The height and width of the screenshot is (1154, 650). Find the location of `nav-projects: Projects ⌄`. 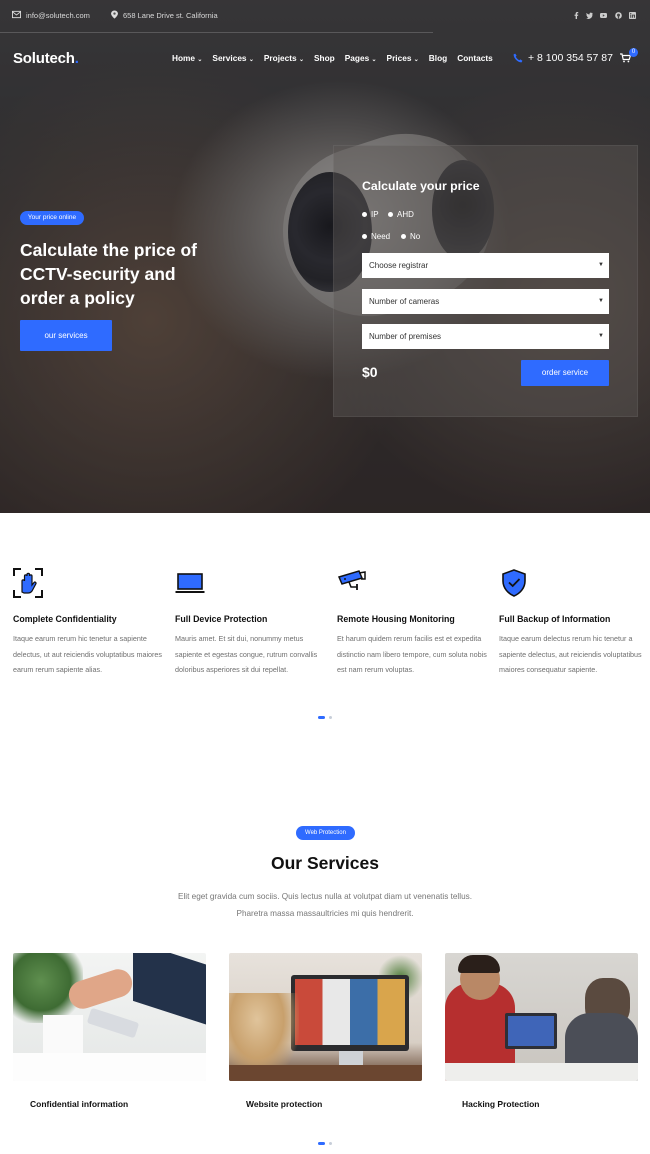

nav-projects: Projects ⌄ is located at coordinates (284, 58).